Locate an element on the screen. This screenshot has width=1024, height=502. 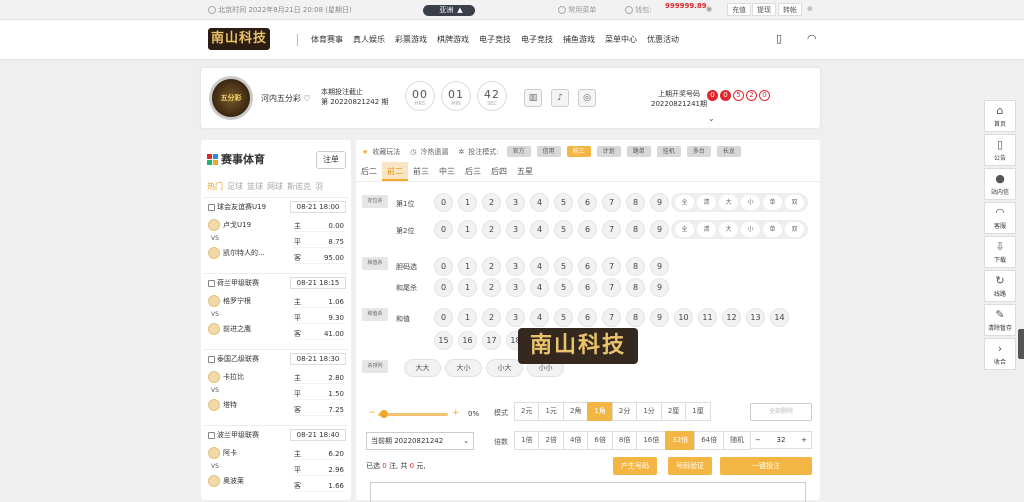
minus-icon: − is located at coordinates (372, 413).